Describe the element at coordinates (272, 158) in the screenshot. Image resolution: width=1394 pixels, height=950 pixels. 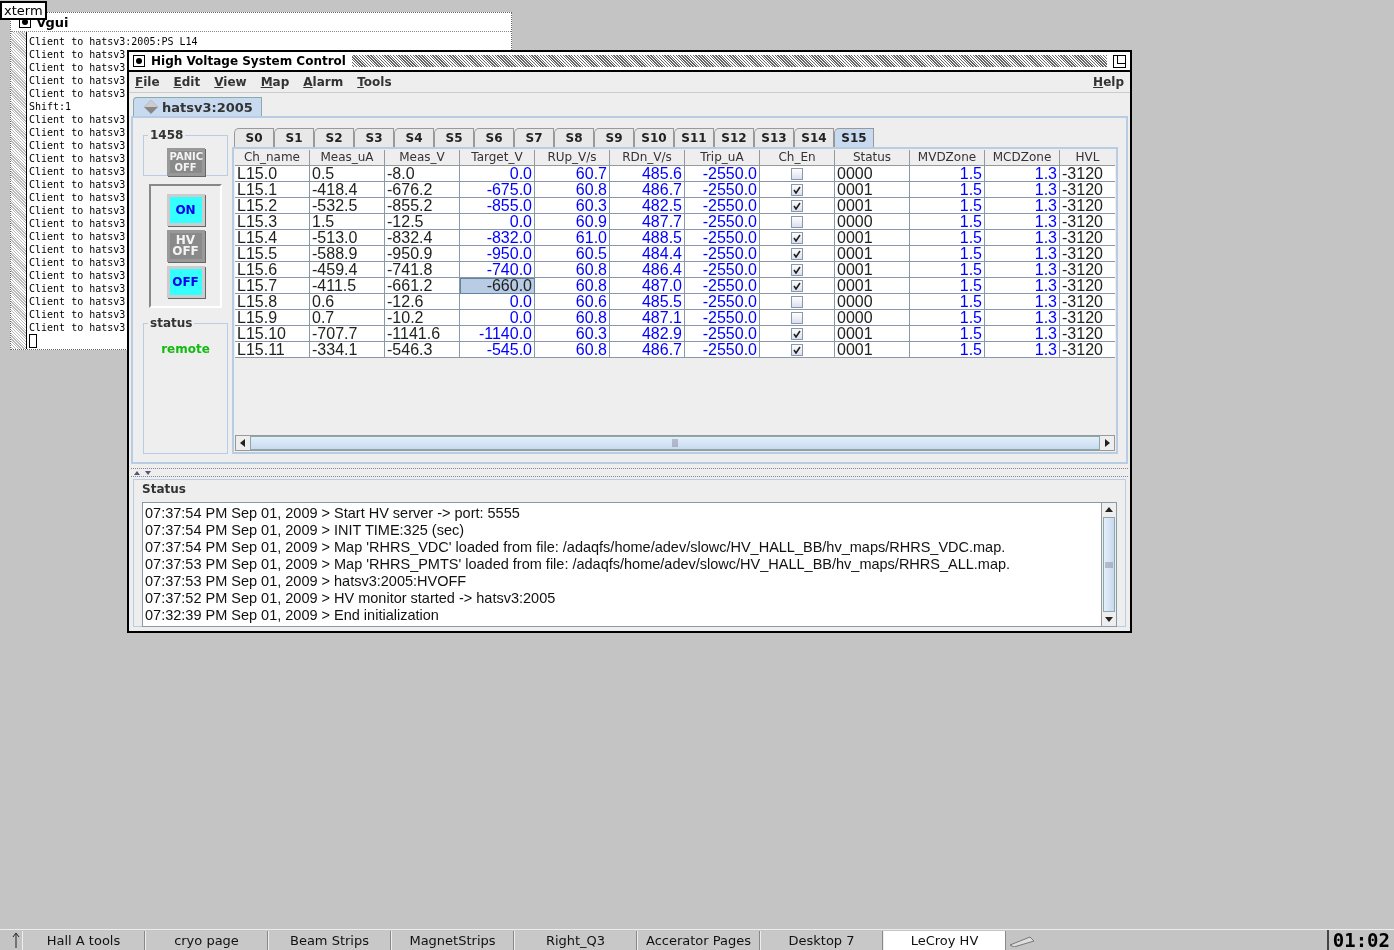
I see `column-header: Ch_name` at that location.